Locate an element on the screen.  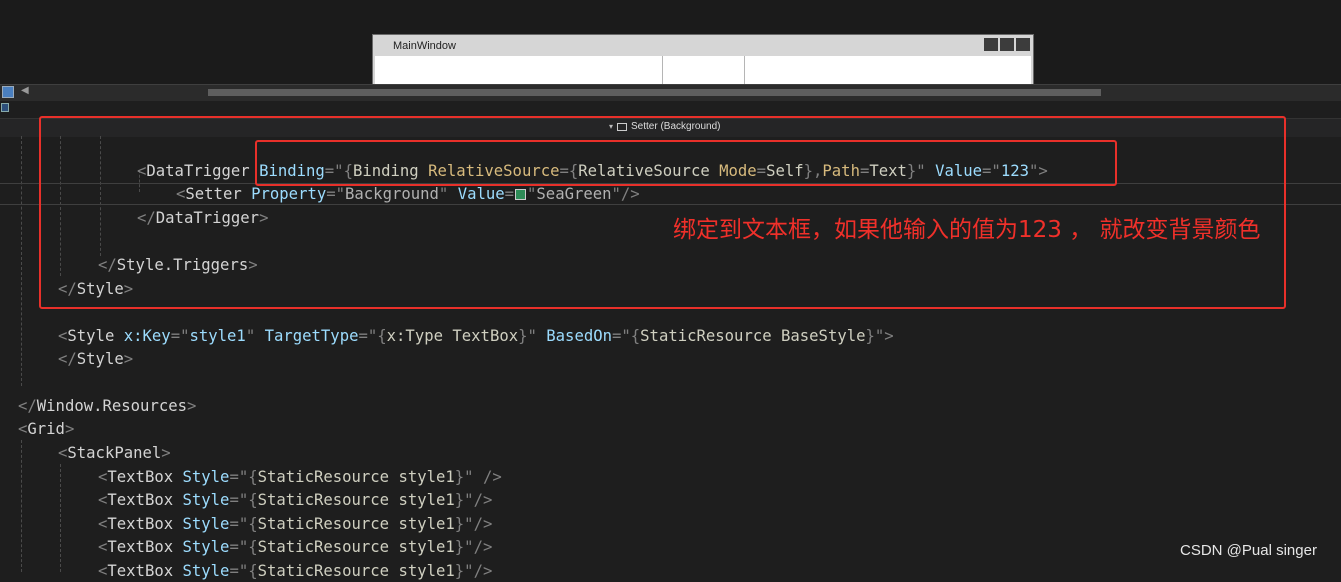
designer-window-preview: MainWindow is located at coordinates (703, 59).